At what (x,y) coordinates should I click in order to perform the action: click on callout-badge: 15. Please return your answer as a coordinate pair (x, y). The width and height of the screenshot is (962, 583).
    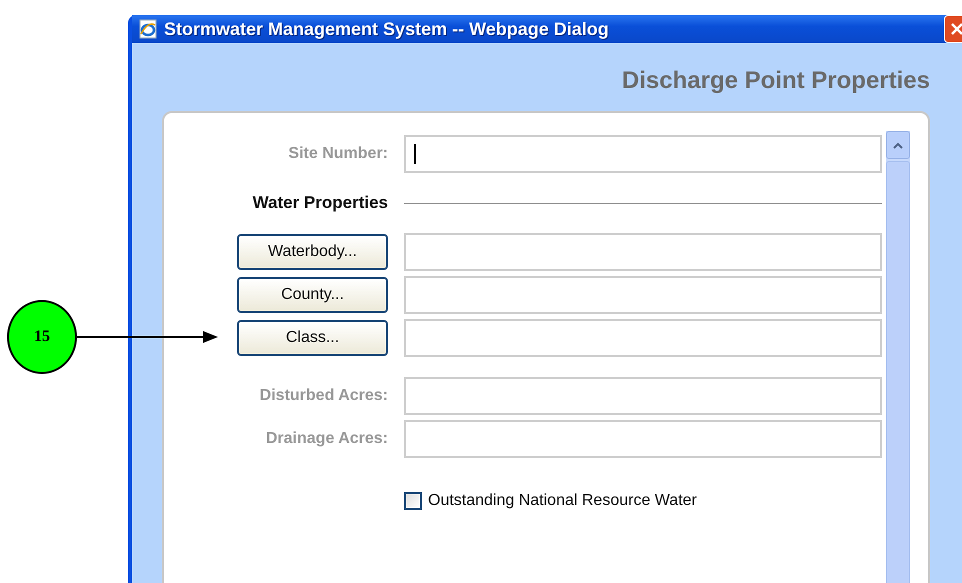
    Looking at the image, I should click on (42, 337).